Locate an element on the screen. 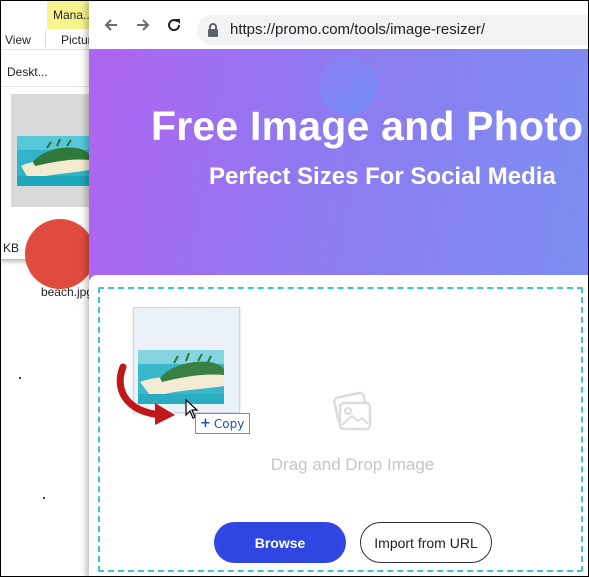  browse-button: Browse is located at coordinates (280, 542).